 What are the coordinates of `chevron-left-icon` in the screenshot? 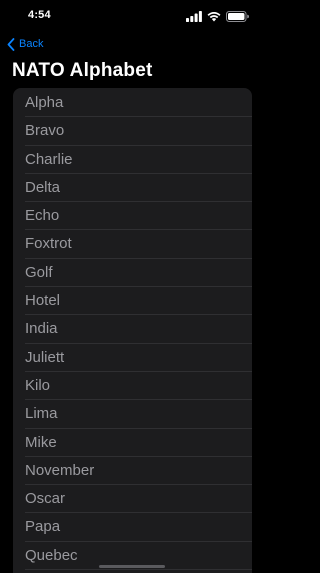 It's located at (11, 44).